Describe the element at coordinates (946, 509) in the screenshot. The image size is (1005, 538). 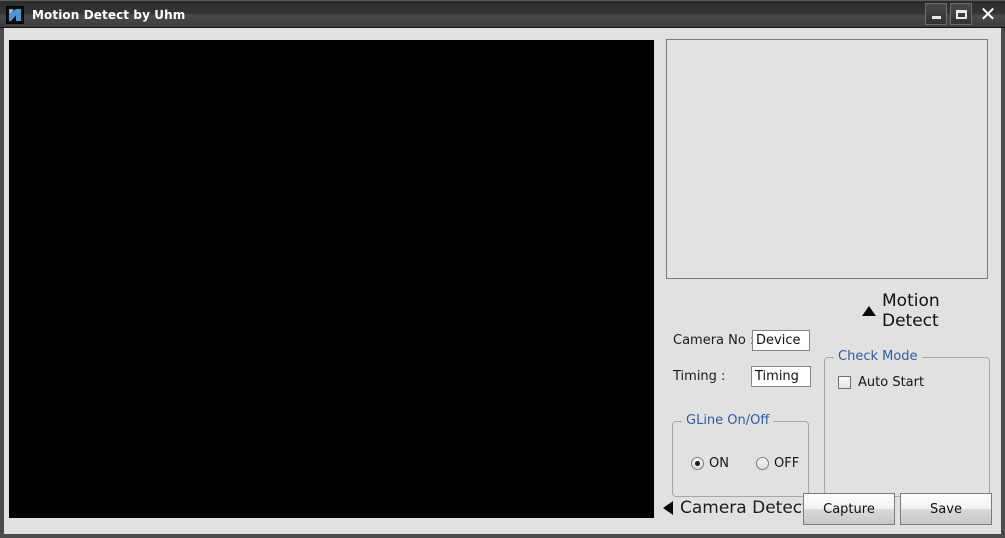
I see `save-button: Save` at that location.